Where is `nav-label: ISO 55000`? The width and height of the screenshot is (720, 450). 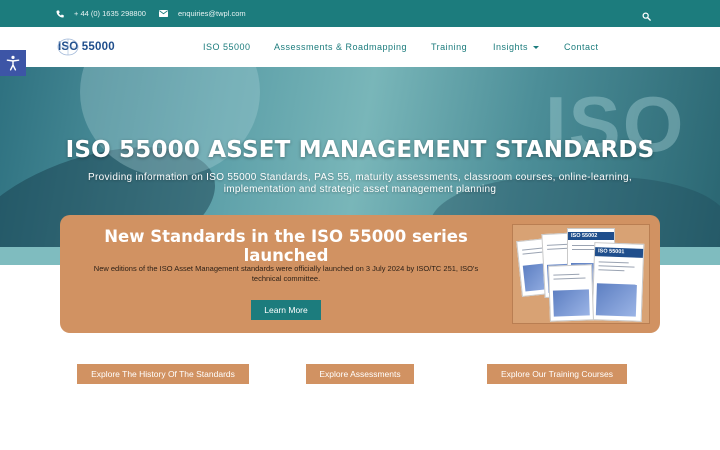
nav-label: ISO 55000 is located at coordinates (227, 47).